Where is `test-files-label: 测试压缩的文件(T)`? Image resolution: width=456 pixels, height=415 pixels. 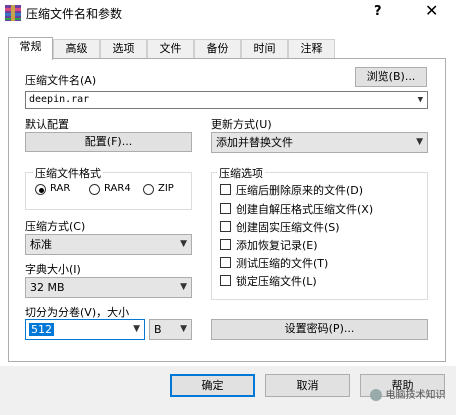
test-files-label: 测试压缩的文件(T) is located at coordinates (282, 263).